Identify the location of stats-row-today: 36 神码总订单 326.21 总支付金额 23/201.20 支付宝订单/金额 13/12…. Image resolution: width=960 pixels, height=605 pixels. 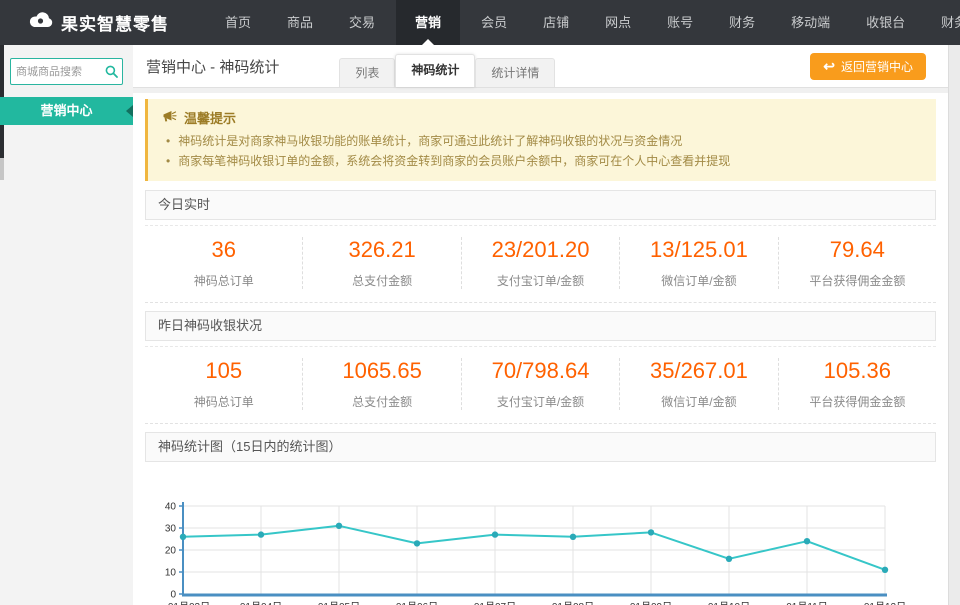
(540, 264).